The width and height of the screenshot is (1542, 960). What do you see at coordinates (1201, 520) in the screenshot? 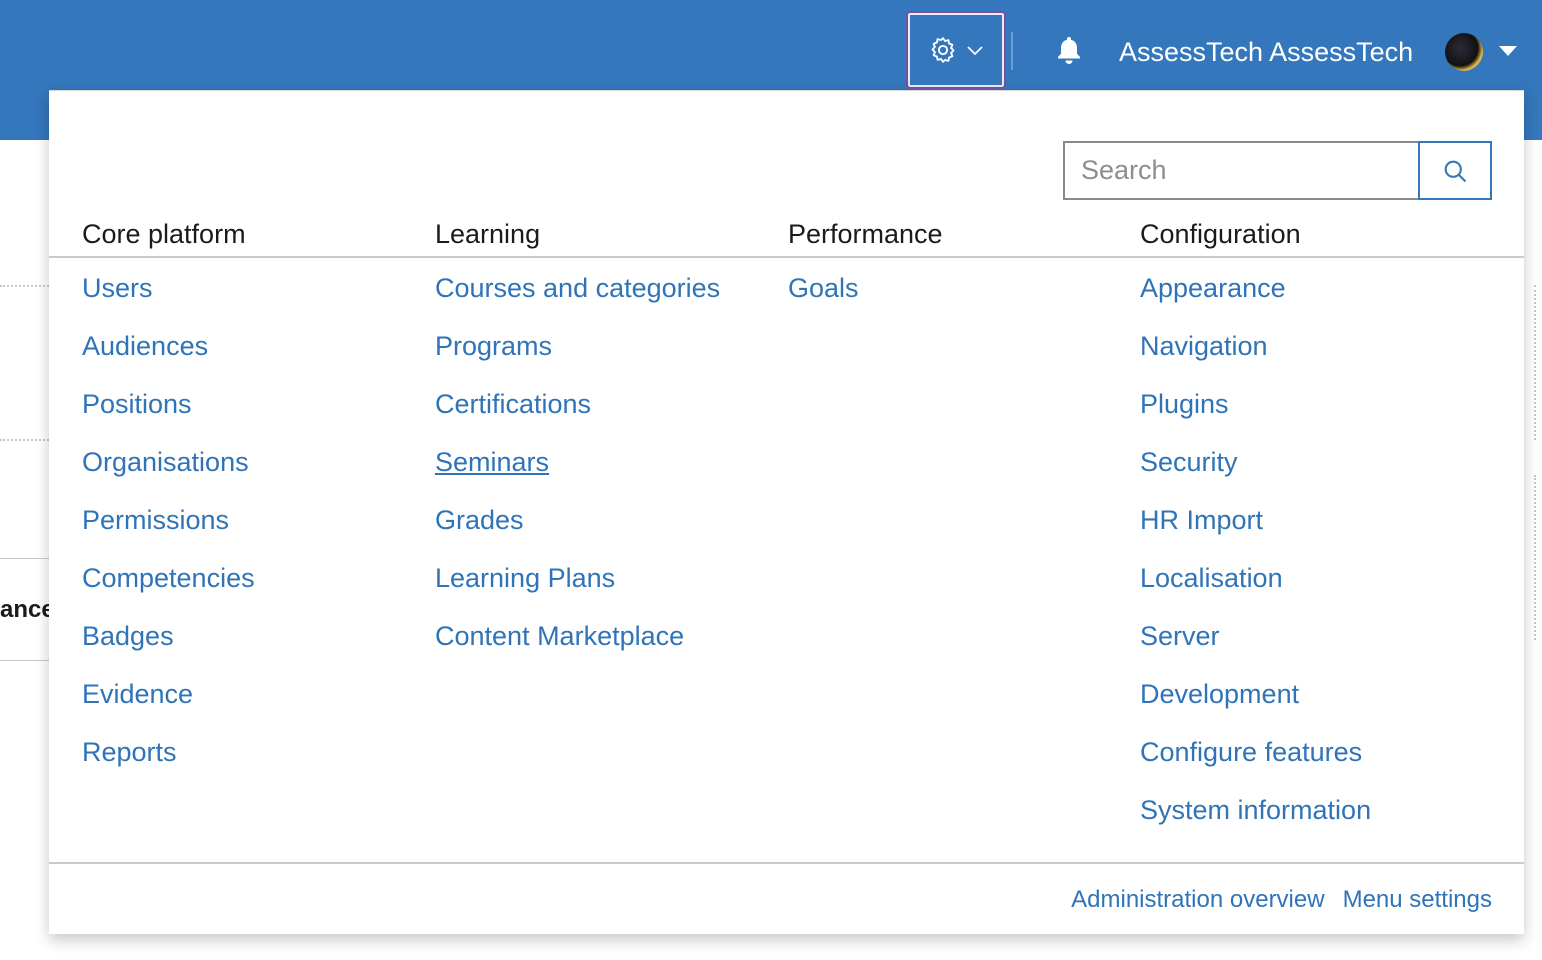
I see `menu-link-hr-import: HR Import` at bounding box center [1201, 520].